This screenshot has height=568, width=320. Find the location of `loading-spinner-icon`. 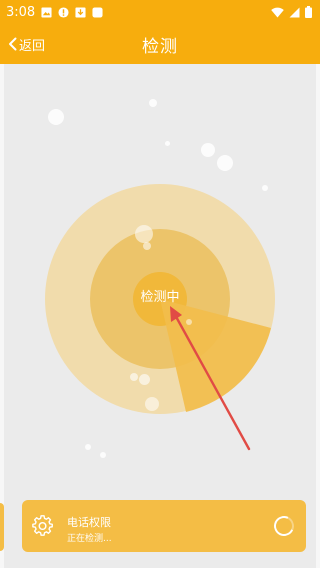

loading-spinner-icon is located at coordinates (284, 526).